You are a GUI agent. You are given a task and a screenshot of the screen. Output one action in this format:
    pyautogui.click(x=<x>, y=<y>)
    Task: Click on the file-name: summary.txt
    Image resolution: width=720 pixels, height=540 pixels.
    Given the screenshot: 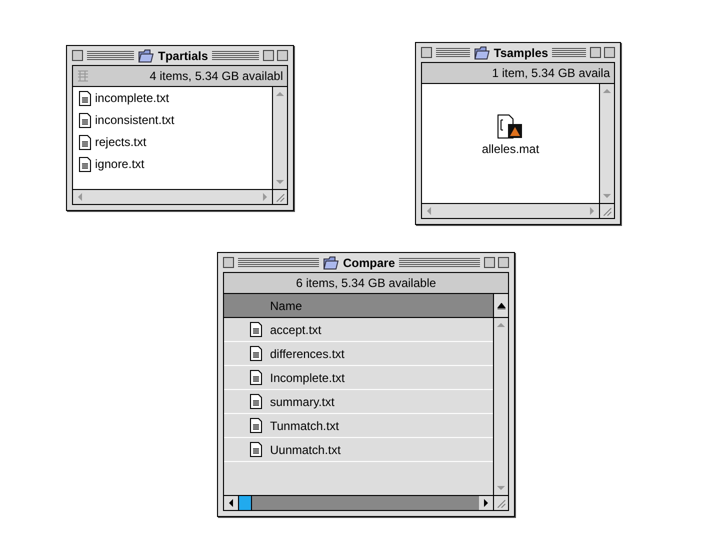 What is the action you would take?
    pyautogui.click(x=302, y=402)
    